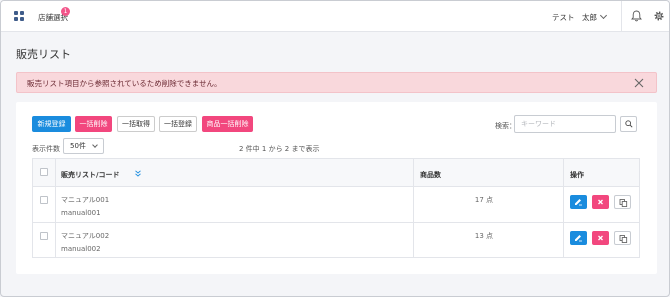 The height and width of the screenshot is (297, 670). Describe the element at coordinates (78, 146) in the screenshot. I see `page-size-value: 50件` at that location.